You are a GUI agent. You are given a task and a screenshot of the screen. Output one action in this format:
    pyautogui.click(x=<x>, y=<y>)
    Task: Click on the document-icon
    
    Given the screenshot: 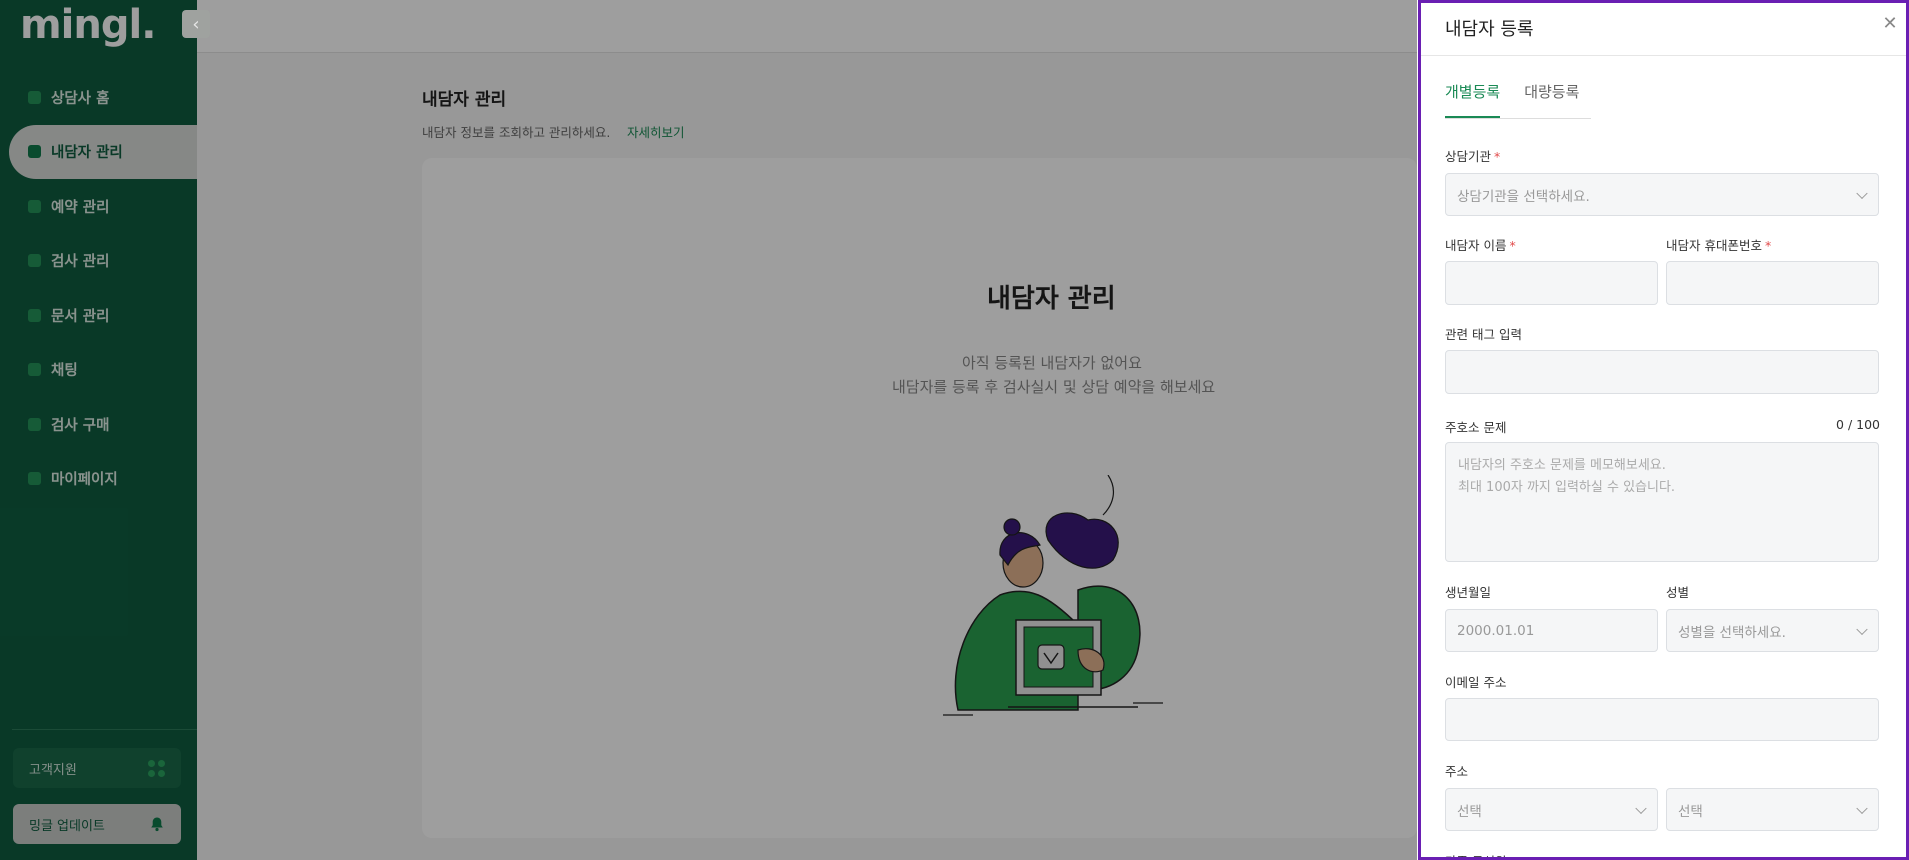 What is the action you would take?
    pyautogui.click(x=34, y=315)
    